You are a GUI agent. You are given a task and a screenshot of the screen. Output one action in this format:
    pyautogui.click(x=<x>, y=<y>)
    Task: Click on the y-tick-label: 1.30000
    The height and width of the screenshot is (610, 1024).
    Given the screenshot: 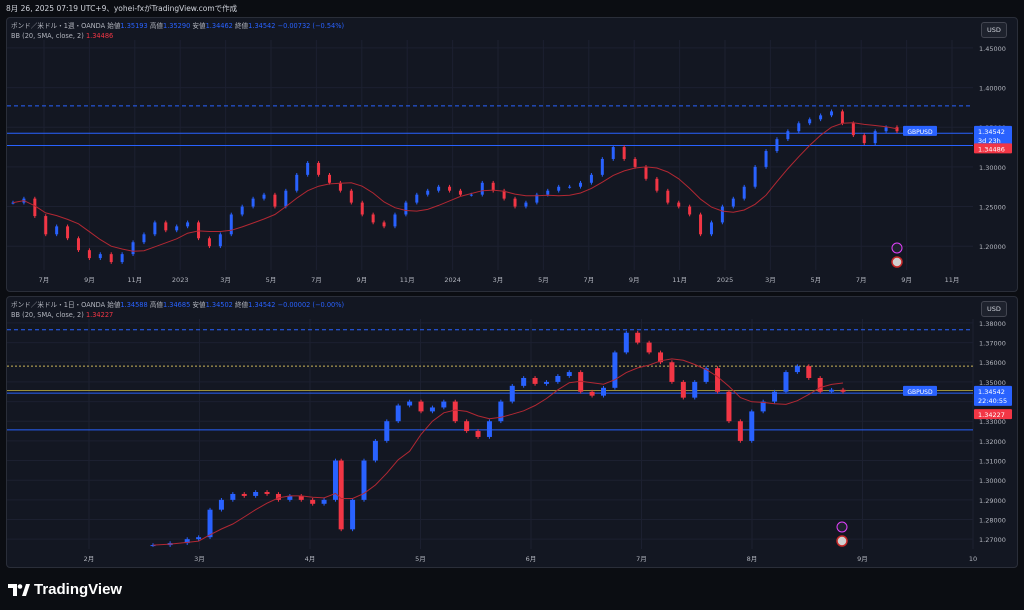 What is the action you would take?
    pyautogui.click(x=992, y=168)
    